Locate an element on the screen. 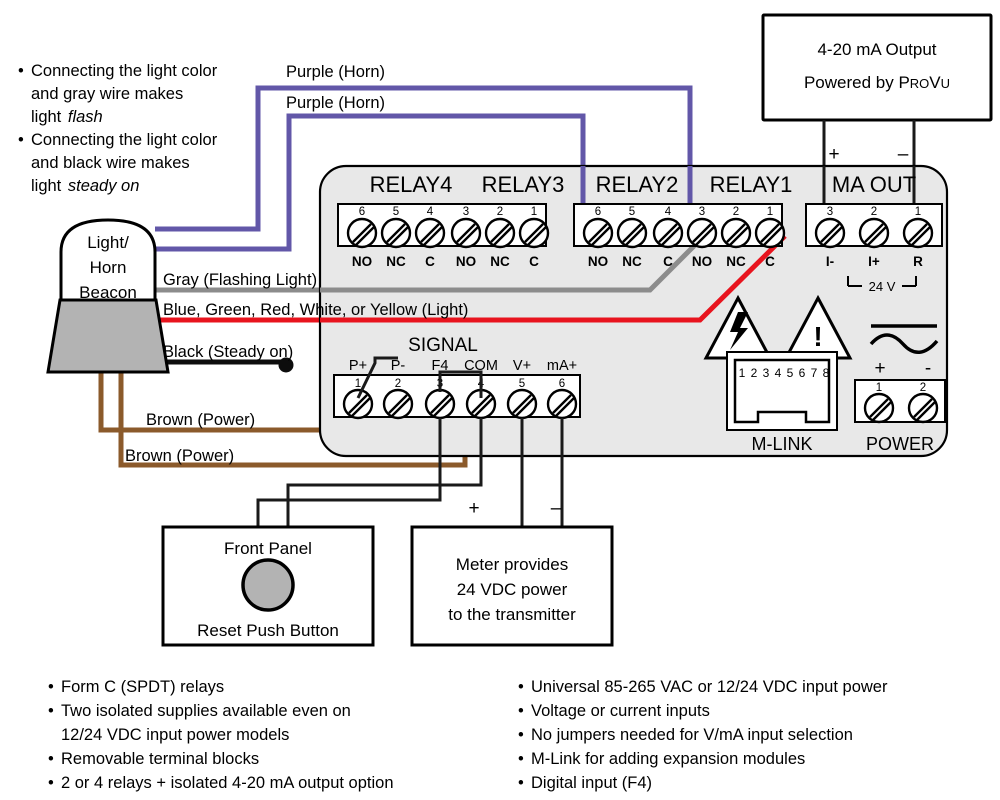 The width and height of the screenshot is (1000, 800). feature-left-item: Form C (SPDT) relays is located at coordinates (142, 687).